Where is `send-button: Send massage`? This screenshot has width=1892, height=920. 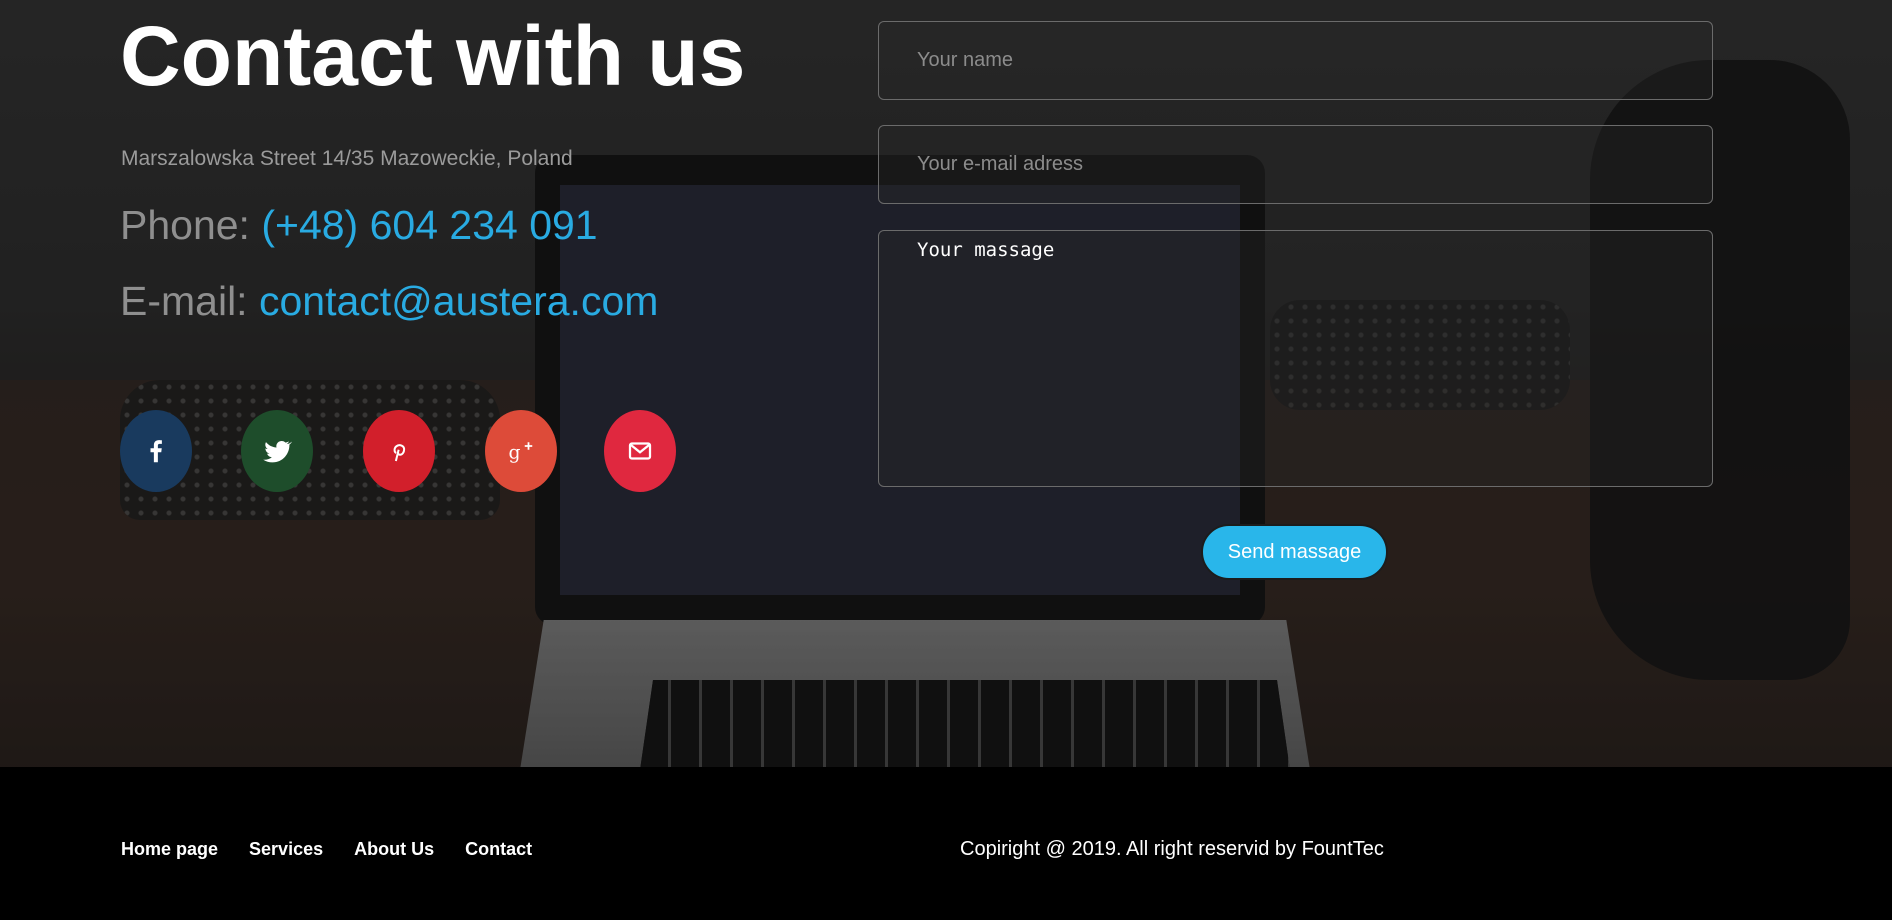 send-button: Send massage is located at coordinates (1294, 552).